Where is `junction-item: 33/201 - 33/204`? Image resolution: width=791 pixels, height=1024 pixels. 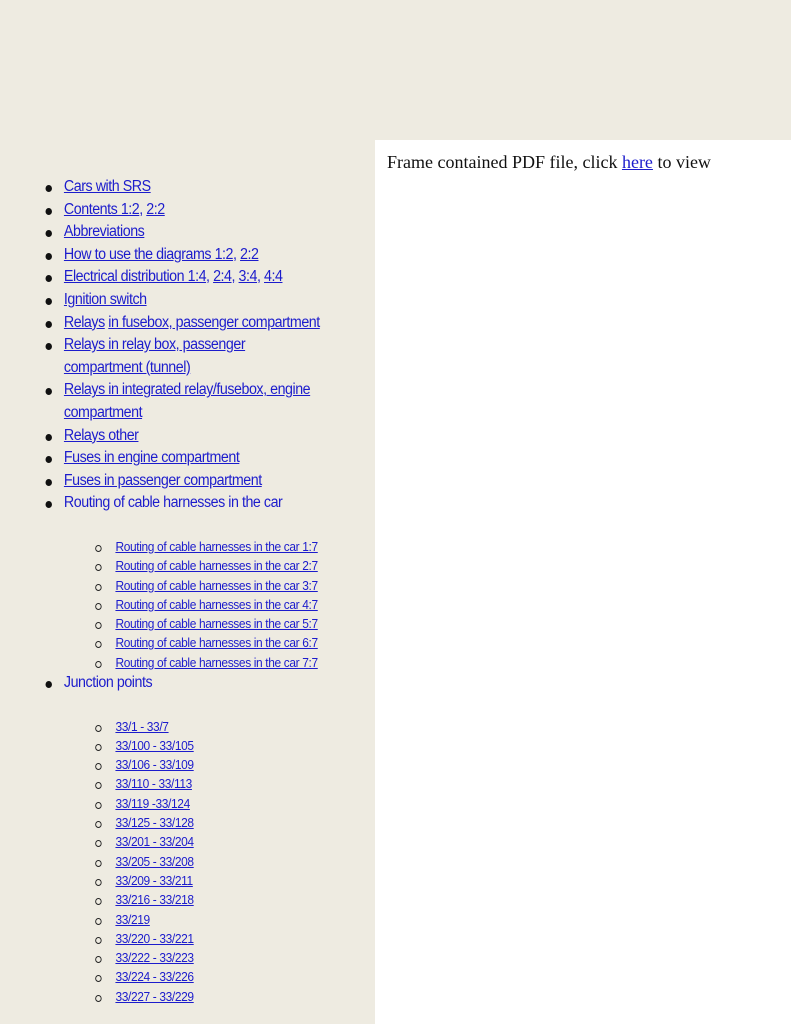 junction-item: 33/201 - 33/204 is located at coordinates (209, 841).